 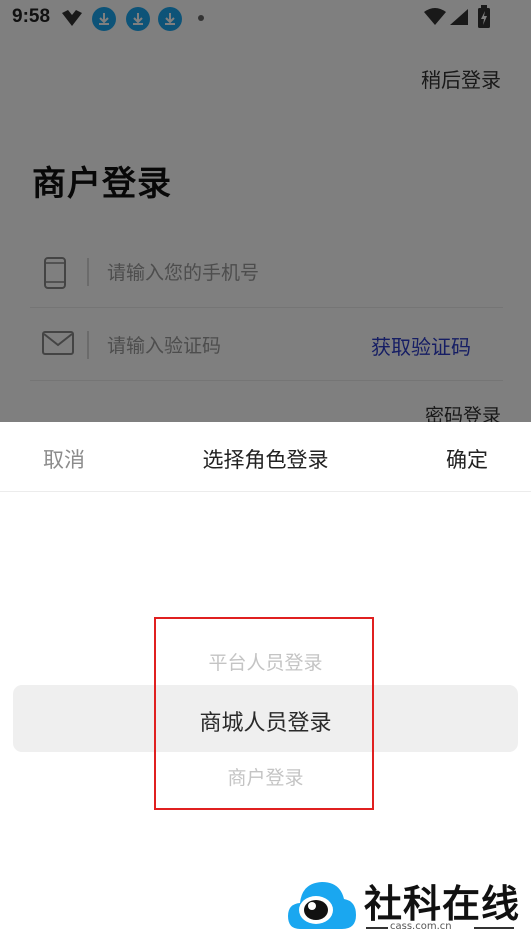 What do you see at coordinates (64, 459) in the screenshot?
I see `cancel-button: 取消` at bounding box center [64, 459].